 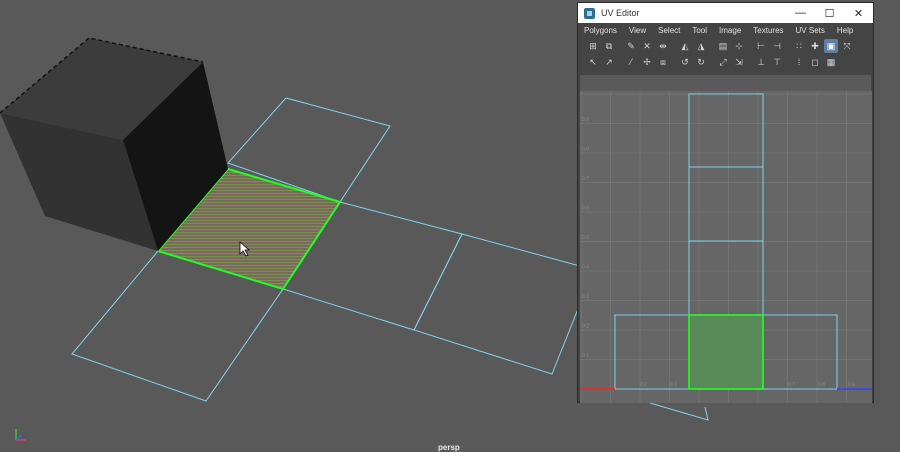 I want to click on uv-face-middle, so click(x=726, y=278).